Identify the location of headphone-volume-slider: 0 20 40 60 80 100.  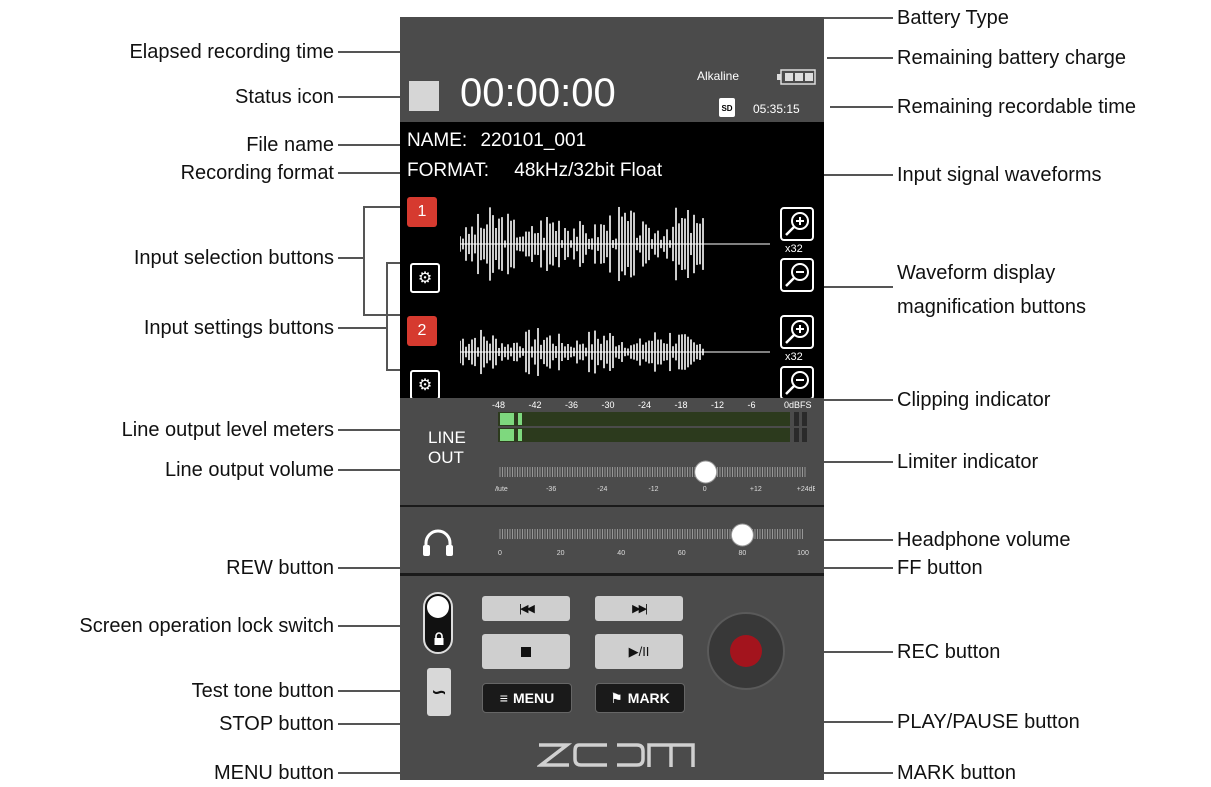
(657, 541).